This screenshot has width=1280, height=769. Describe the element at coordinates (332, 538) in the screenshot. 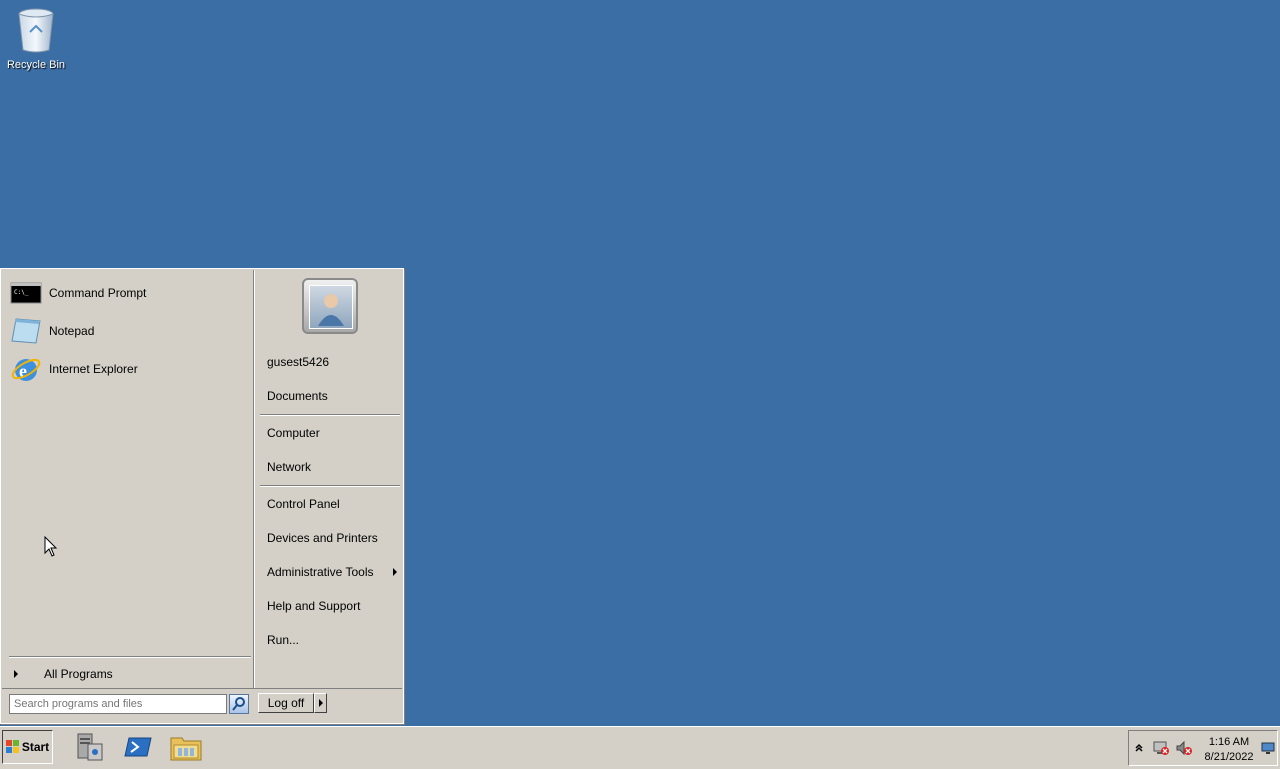

I see `devices-printers-link: Devices and Printers` at that location.